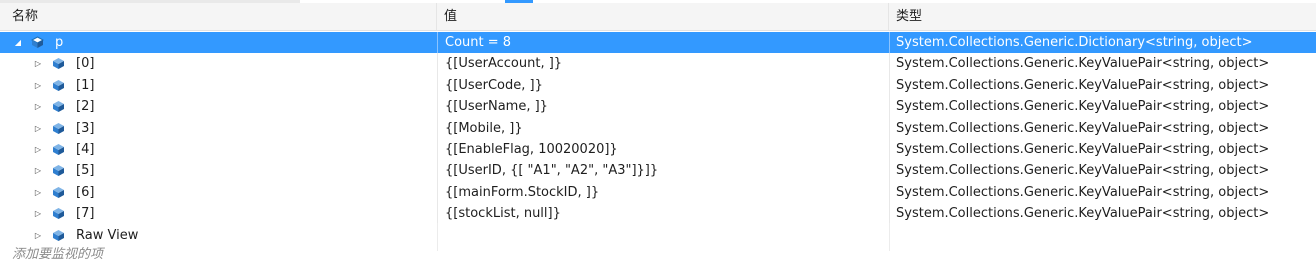 Image resolution: width=1316 pixels, height=274 pixels. What do you see at coordinates (663, 43) in the screenshot?
I see `value-cell: Count = 8` at bounding box center [663, 43].